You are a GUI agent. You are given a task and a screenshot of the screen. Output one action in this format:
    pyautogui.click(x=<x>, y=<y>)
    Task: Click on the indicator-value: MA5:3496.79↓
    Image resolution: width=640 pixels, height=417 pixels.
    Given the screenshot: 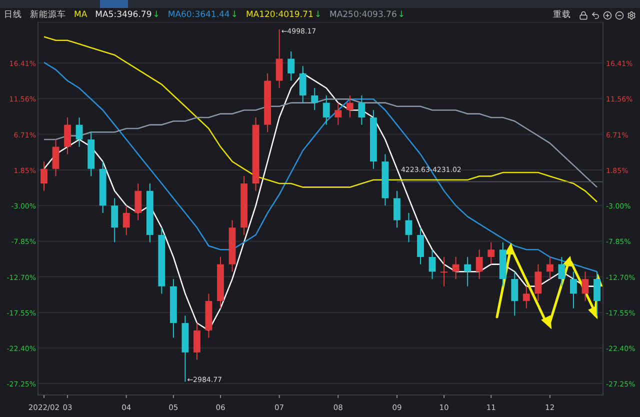 What is the action you would take?
    pyautogui.click(x=127, y=15)
    